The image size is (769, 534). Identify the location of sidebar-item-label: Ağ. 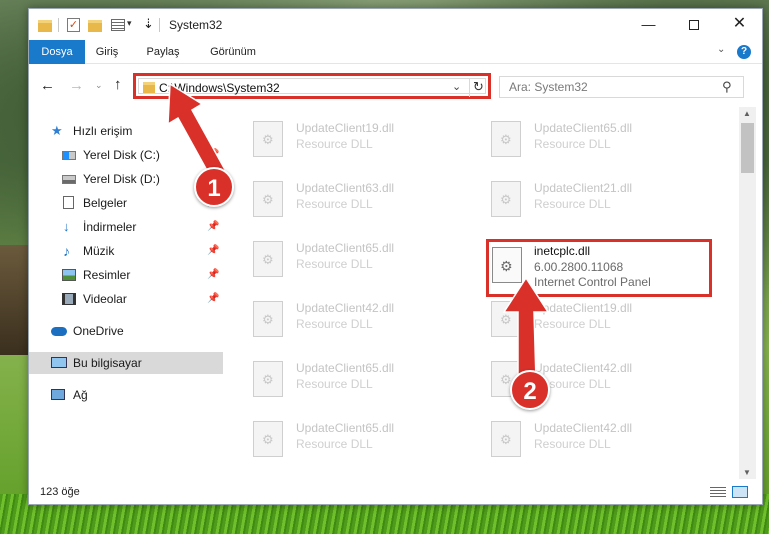
(80, 395).